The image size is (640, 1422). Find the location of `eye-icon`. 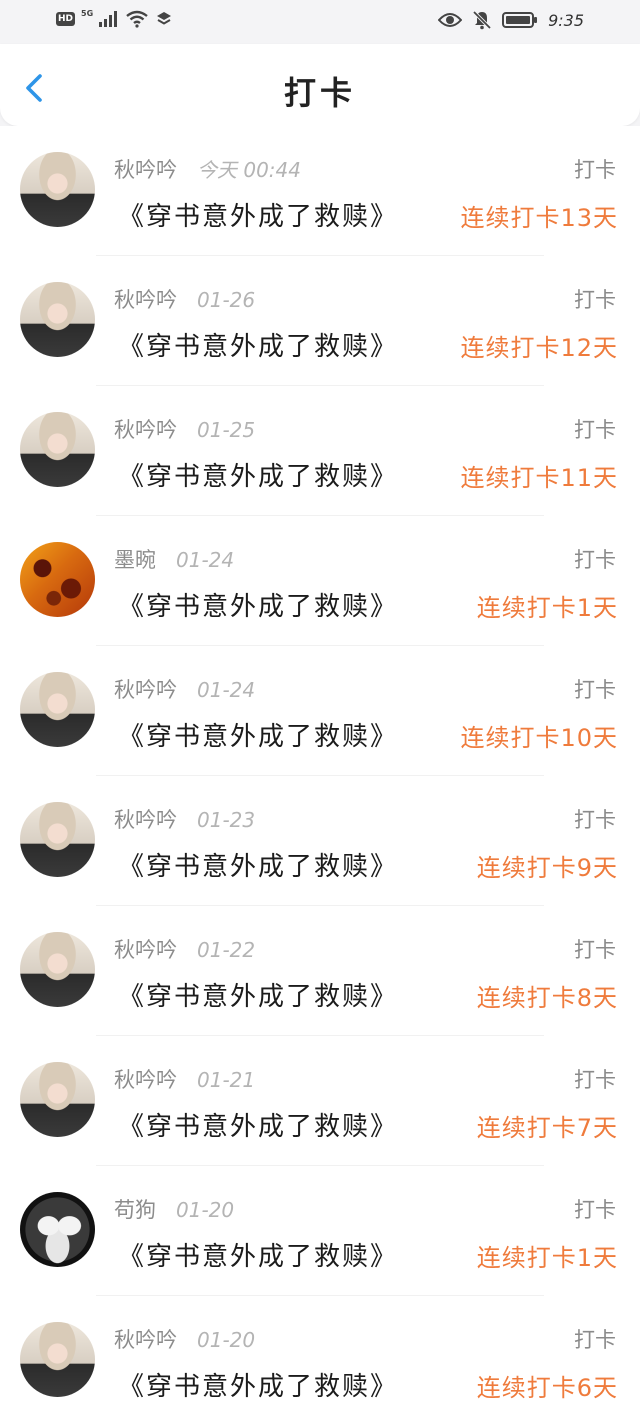

eye-icon is located at coordinates (450, 20).